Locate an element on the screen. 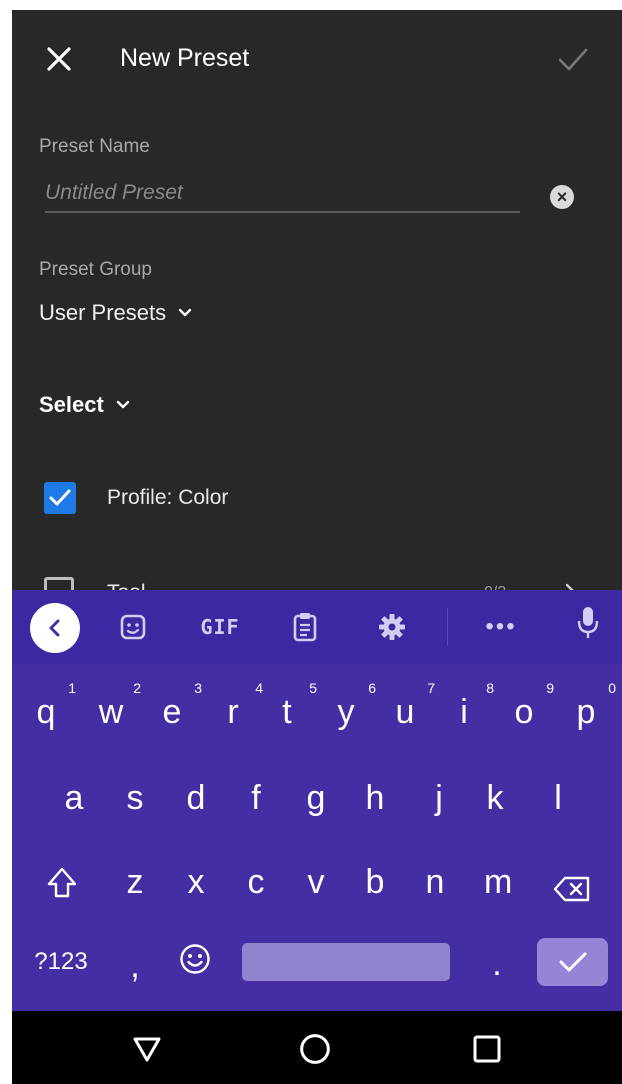 The image size is (622, 1084). back-triangle-icon is located at coordinates (147, 1049).